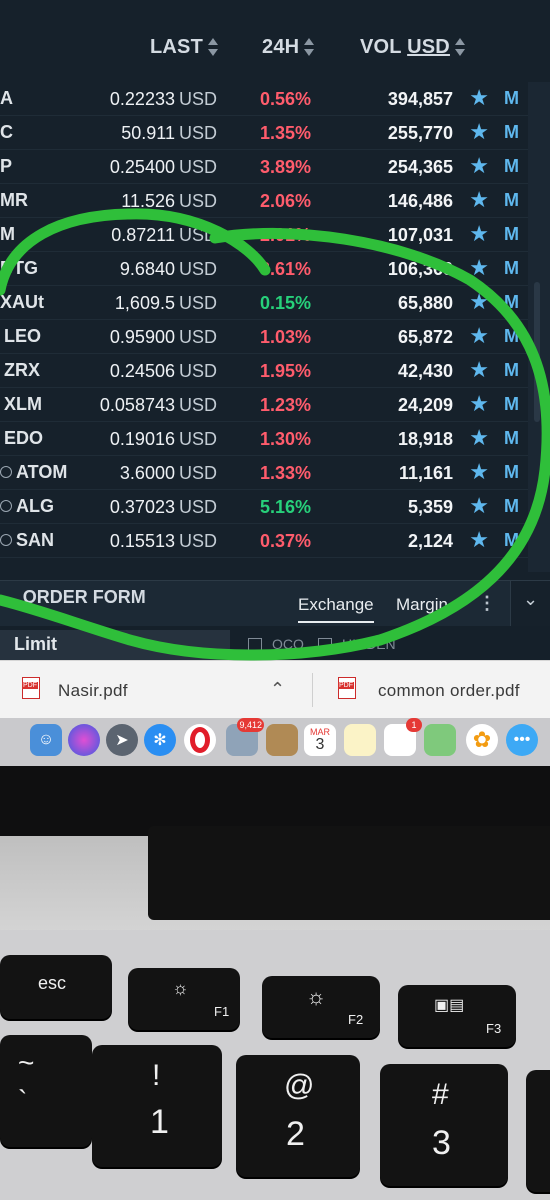 The height and width of the screenshot is (1200, 550). Describe the element at coordinates (403, 737) in the screenshot. I see `reminders-icon: 1` at that location.